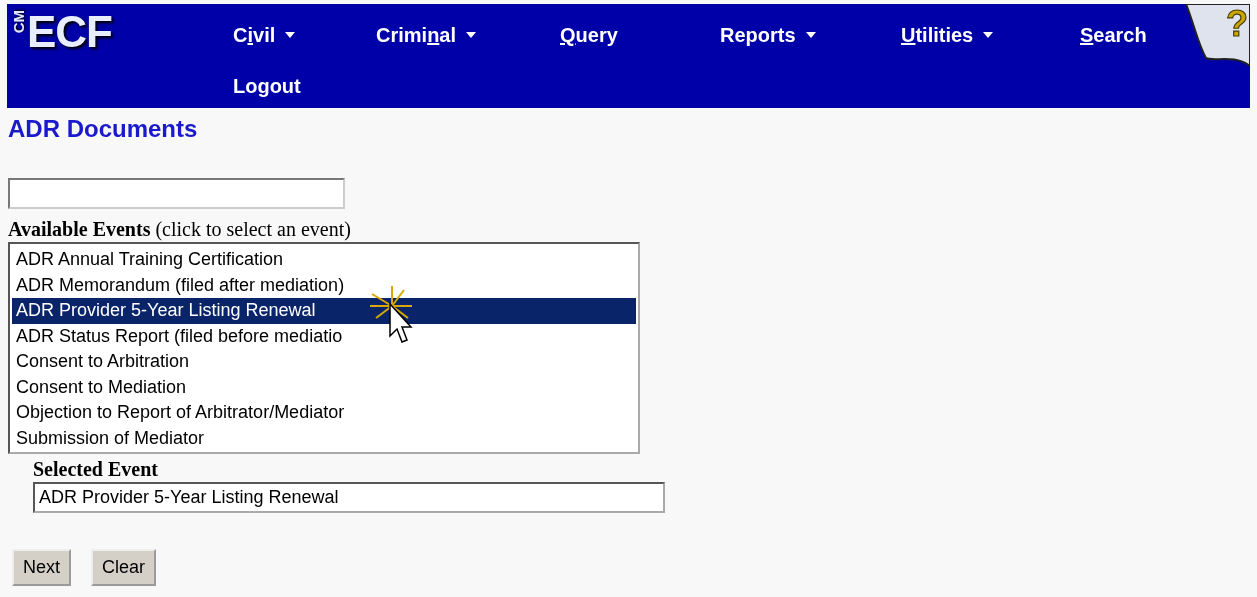  What do you see at coordinates (176, 193) in the screenshot?
I see `filter-field` at bounding box center [176, 193].